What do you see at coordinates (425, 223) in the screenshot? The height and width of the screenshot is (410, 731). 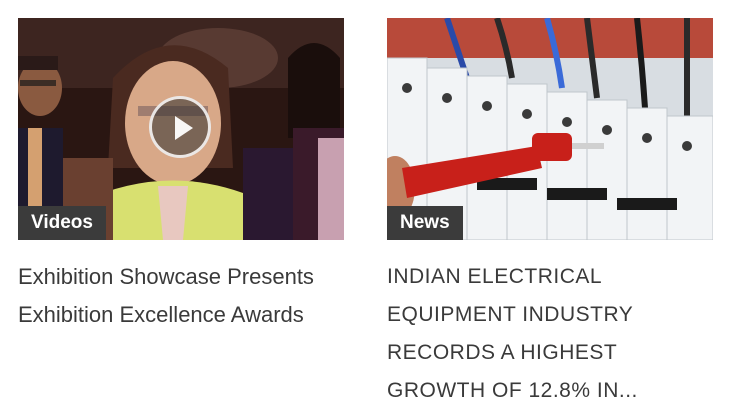 I see `category-badge: News` at bounding box center [425, 223].